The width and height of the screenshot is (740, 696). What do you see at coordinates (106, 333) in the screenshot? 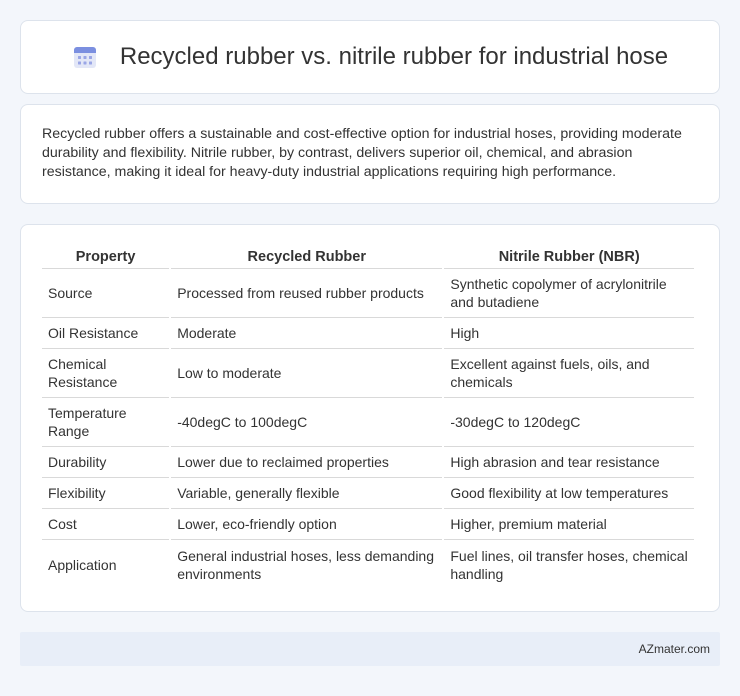
I see `table-cell-property: Oil Resistance` at bounding box center [106, 333].